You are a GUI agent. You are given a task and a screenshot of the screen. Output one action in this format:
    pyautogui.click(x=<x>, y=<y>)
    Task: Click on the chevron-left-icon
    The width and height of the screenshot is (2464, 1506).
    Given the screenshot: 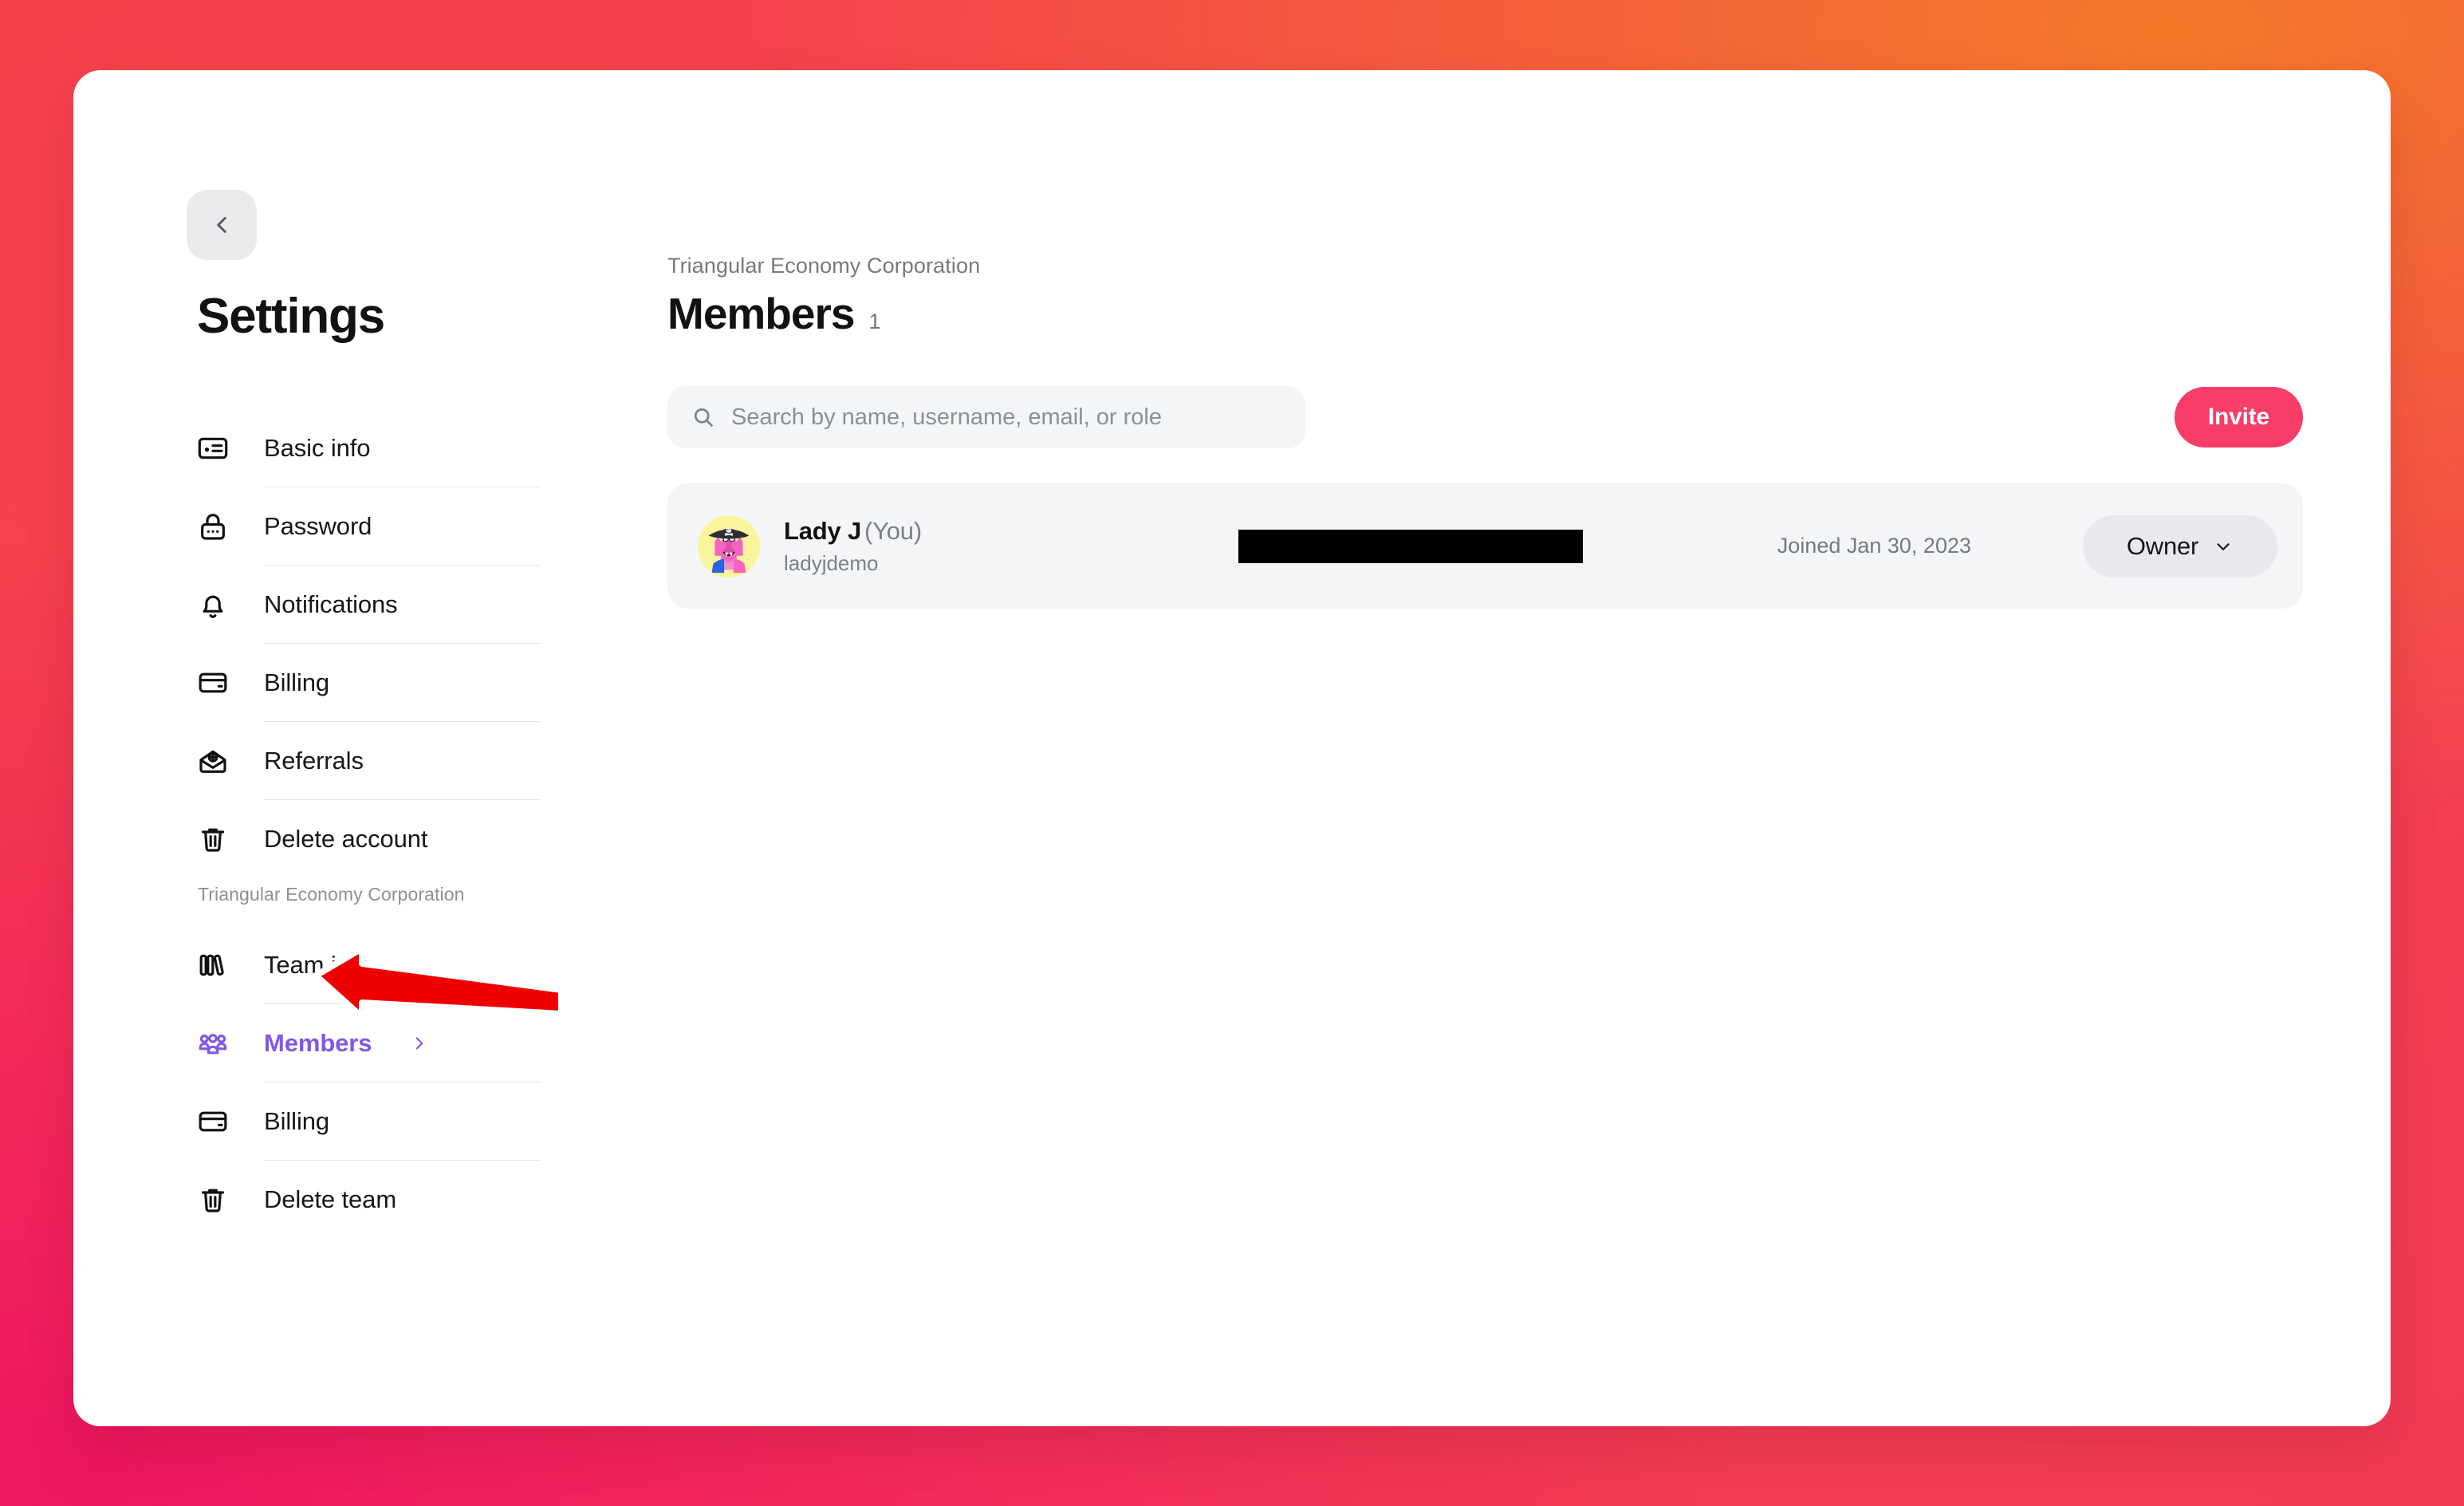 What is the action you would take?
    pyautogui.click(x=221, y=225)
    